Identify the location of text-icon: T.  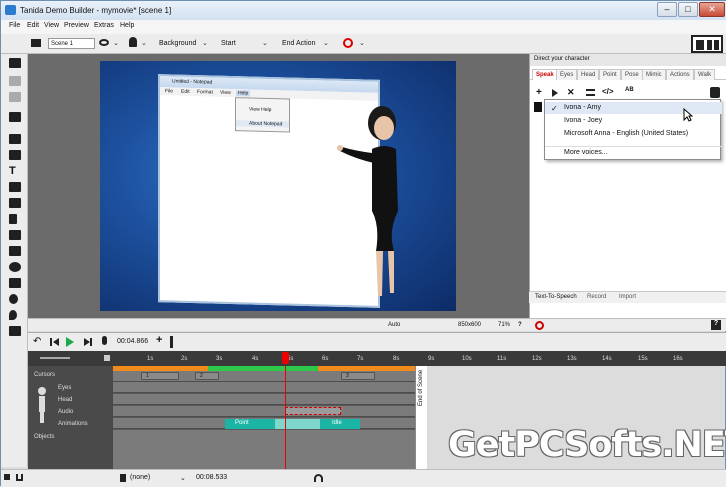
(15, 171).